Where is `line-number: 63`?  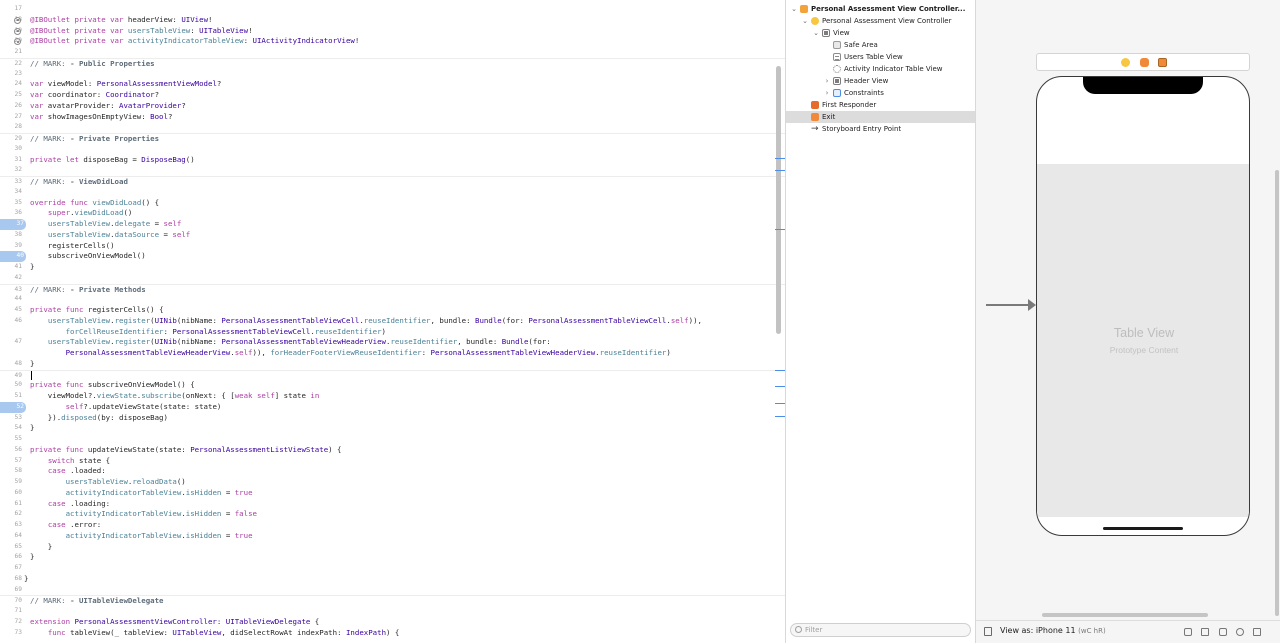 line-number: 63 is located at coordinates (12, 525).